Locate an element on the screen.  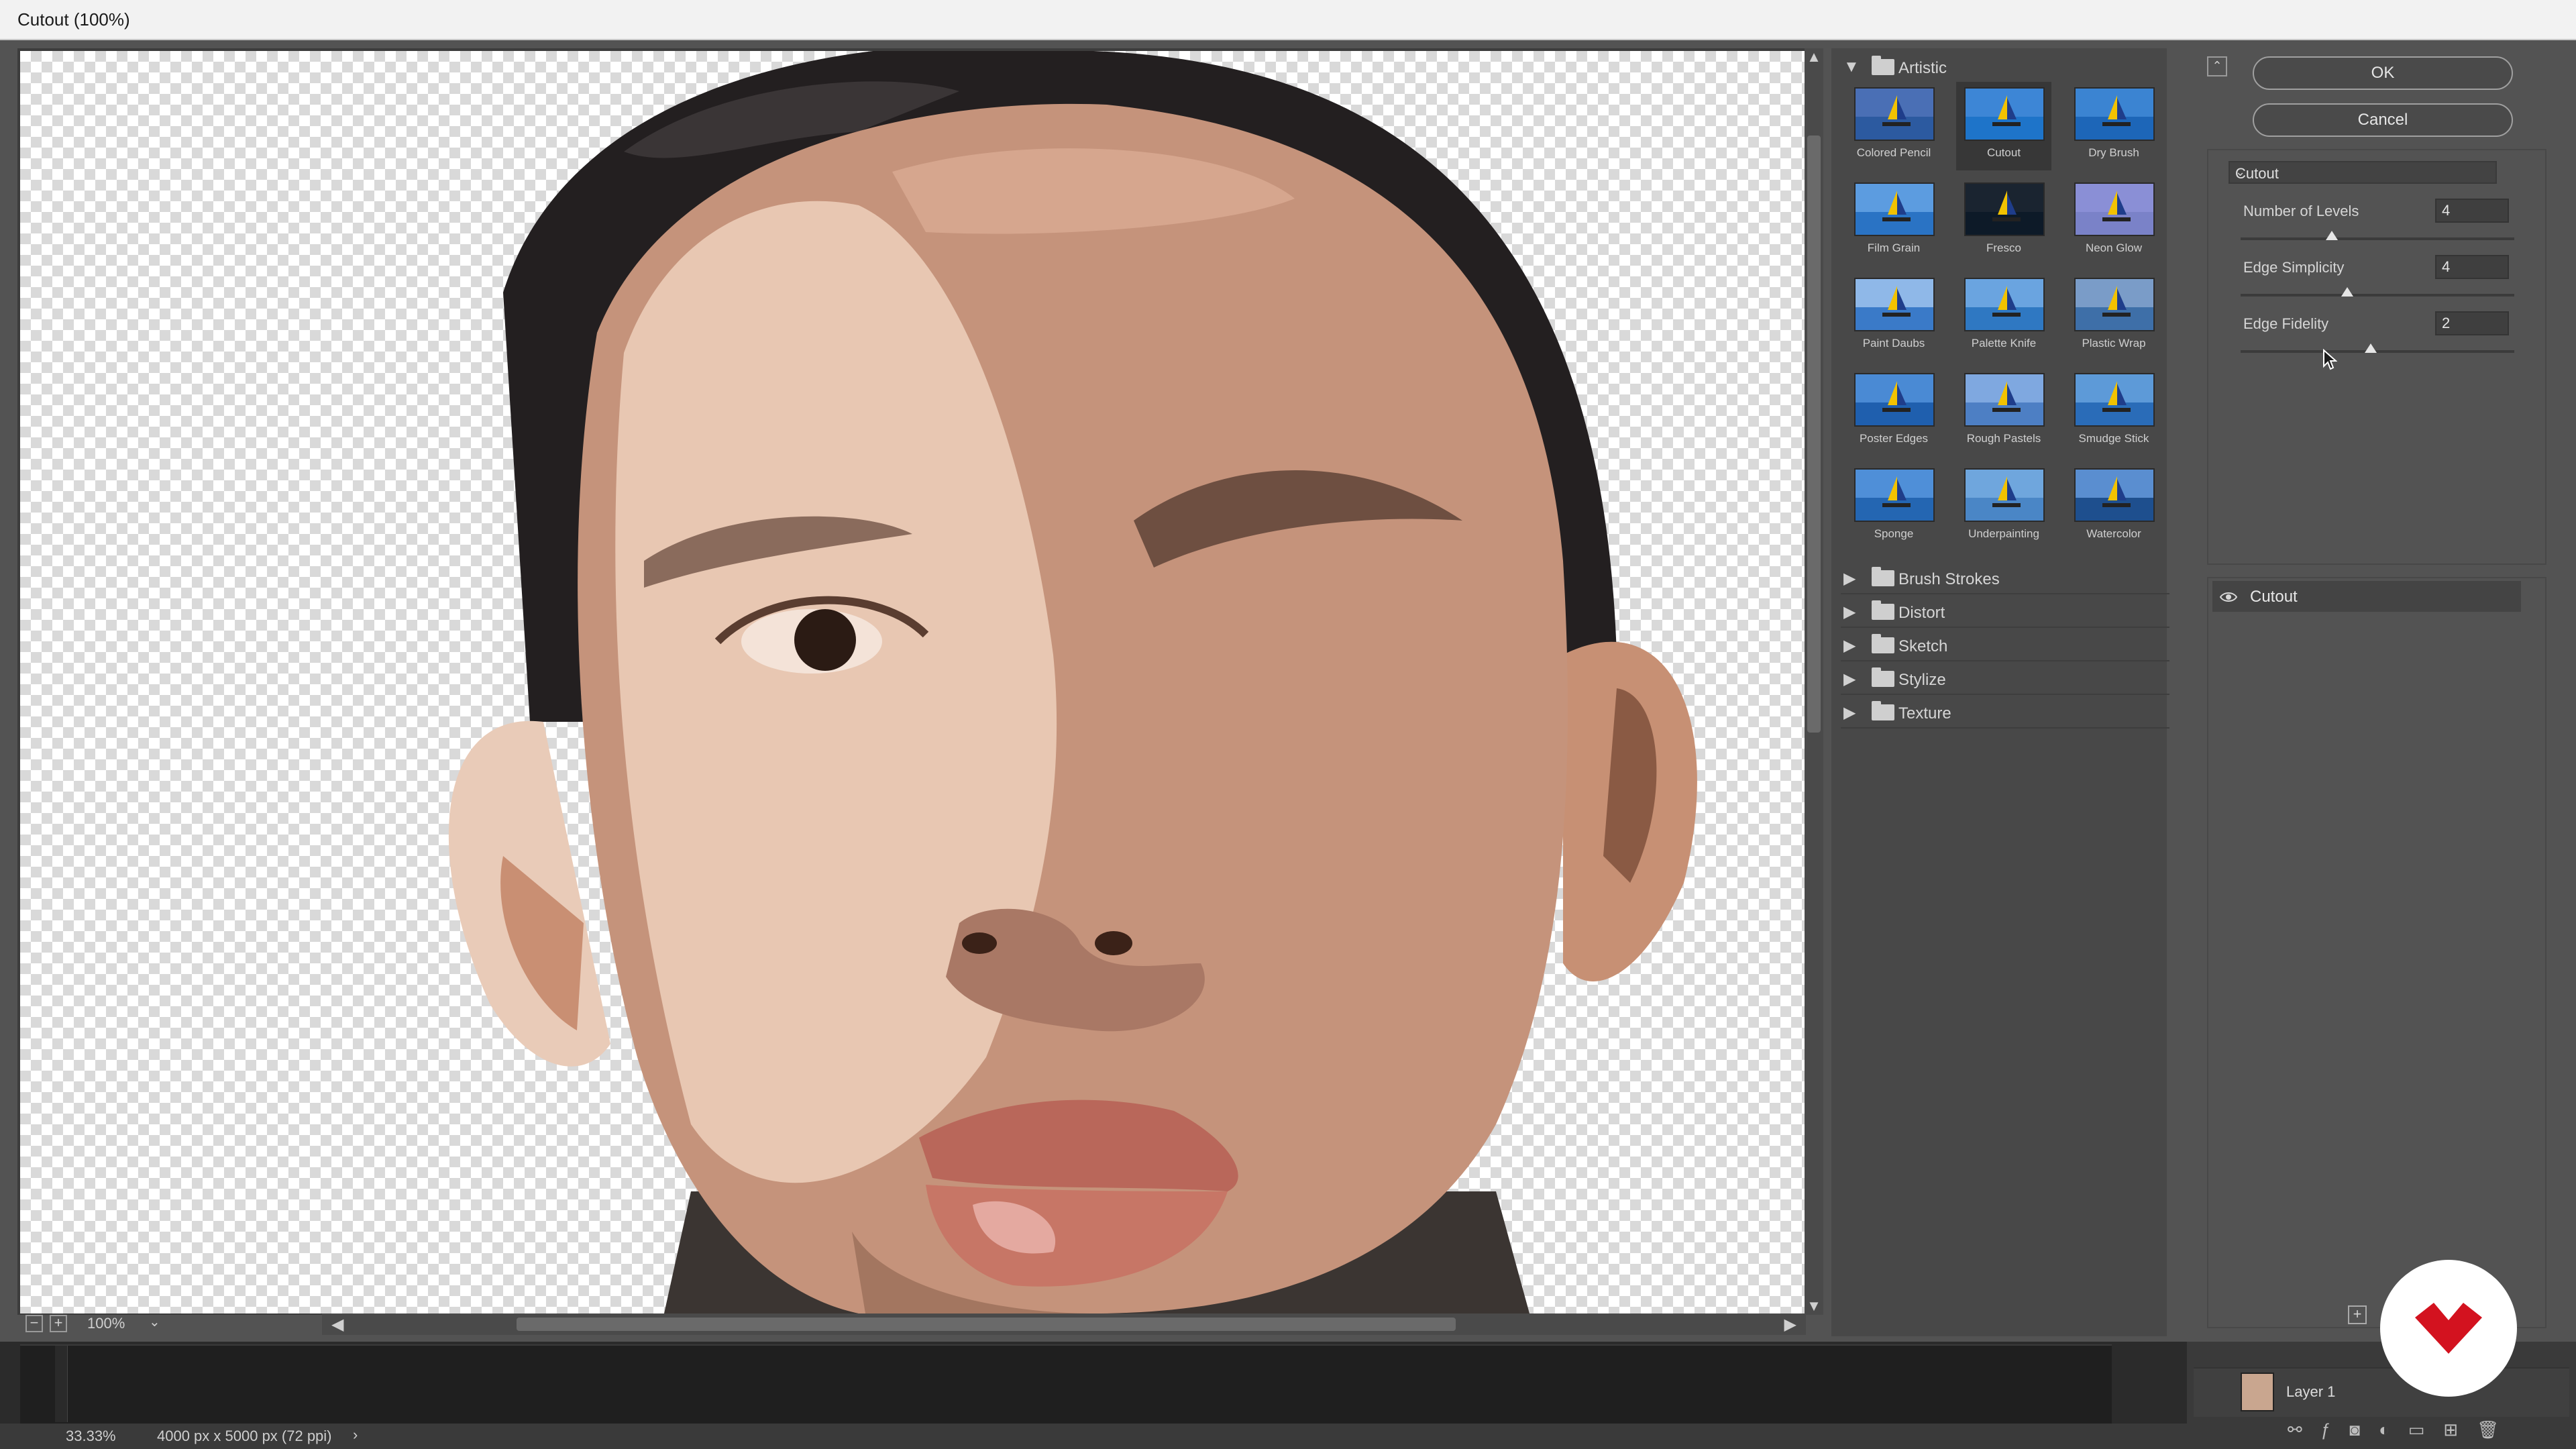
horizontal-scroll-thumb is located at coordinates (986, 1324).